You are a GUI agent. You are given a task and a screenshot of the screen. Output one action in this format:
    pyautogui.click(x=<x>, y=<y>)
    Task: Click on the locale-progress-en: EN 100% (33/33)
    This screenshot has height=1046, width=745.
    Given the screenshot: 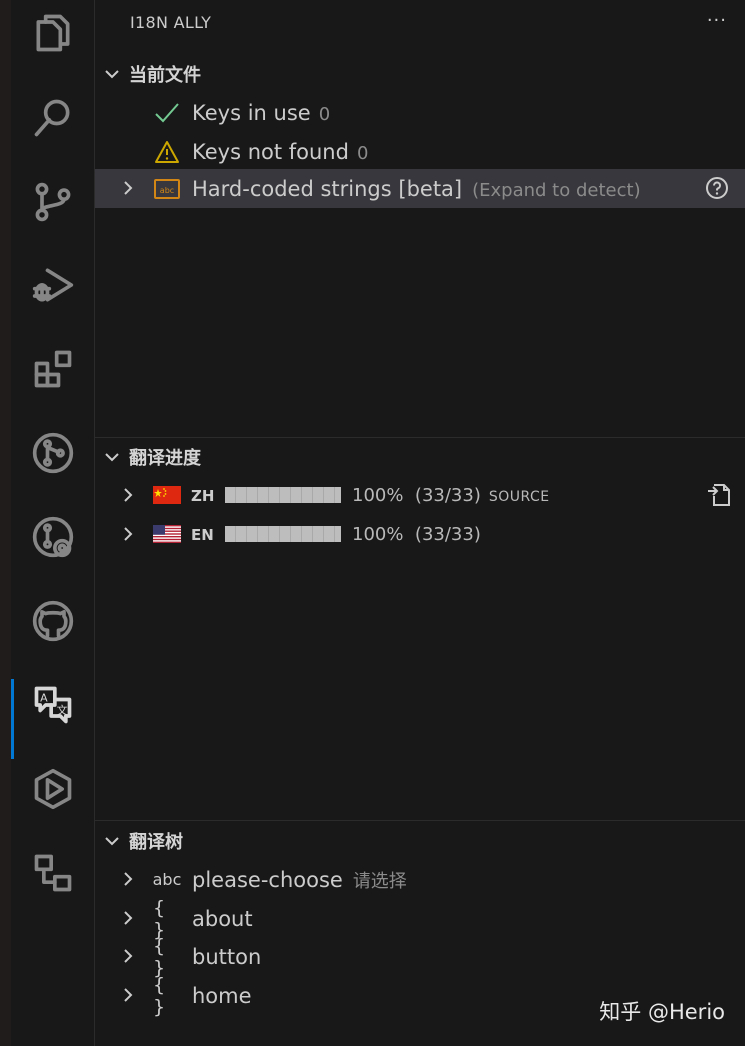 What is the action you would take?
    pyautogui.click(x=420, y=534)
    